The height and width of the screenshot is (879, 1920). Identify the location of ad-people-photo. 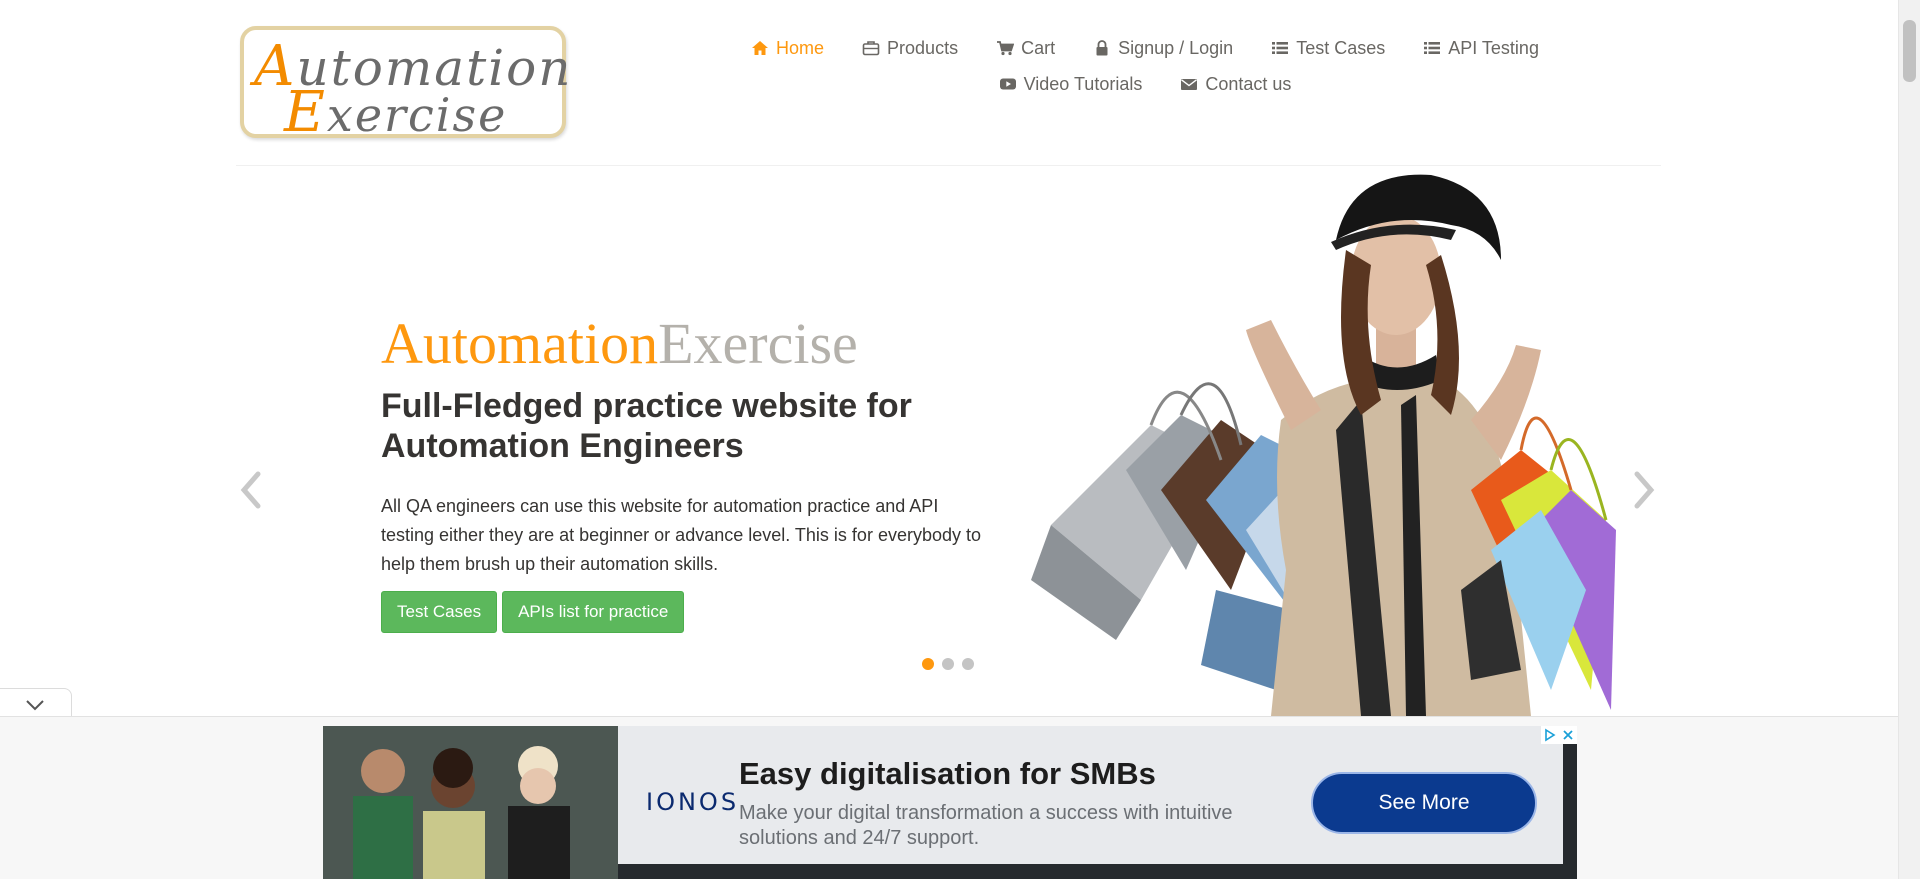
(470, 802).